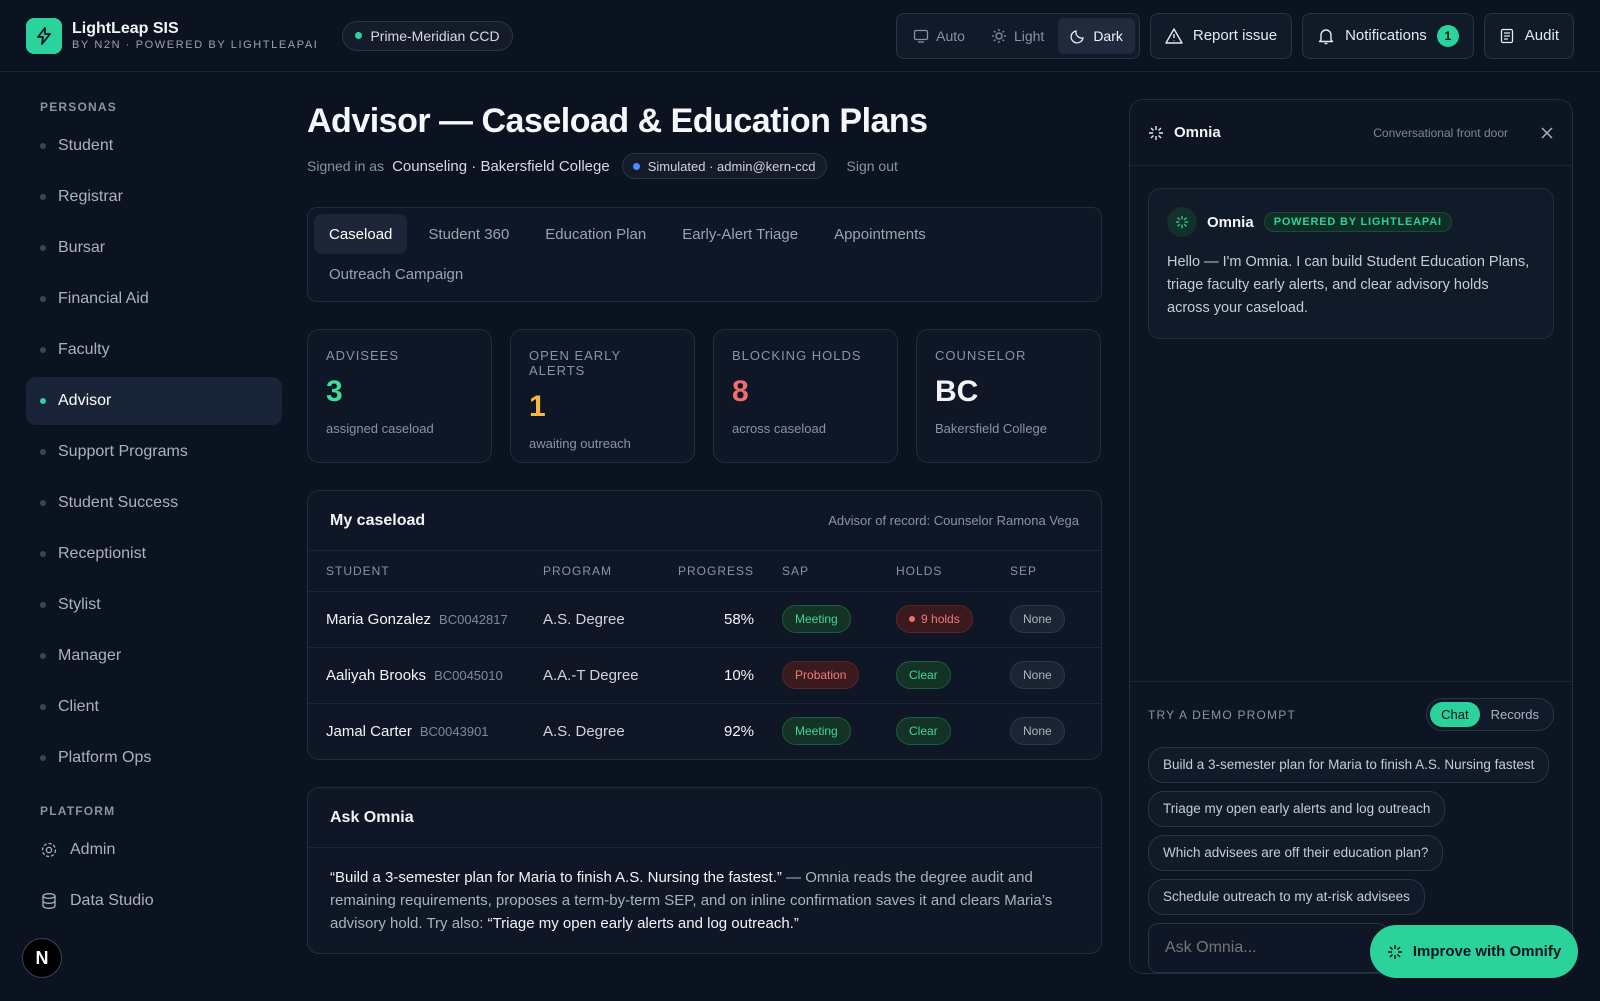  I want to click on theme-auto-button: Auto, so click(939, 36).